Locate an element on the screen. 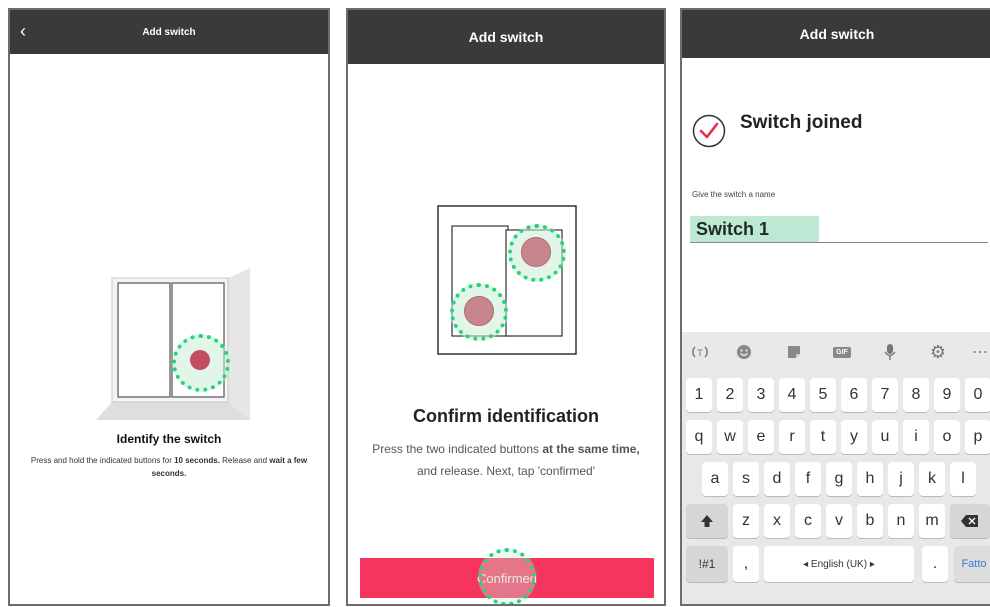  key-4: 4 is located at coordinates (792, 395).